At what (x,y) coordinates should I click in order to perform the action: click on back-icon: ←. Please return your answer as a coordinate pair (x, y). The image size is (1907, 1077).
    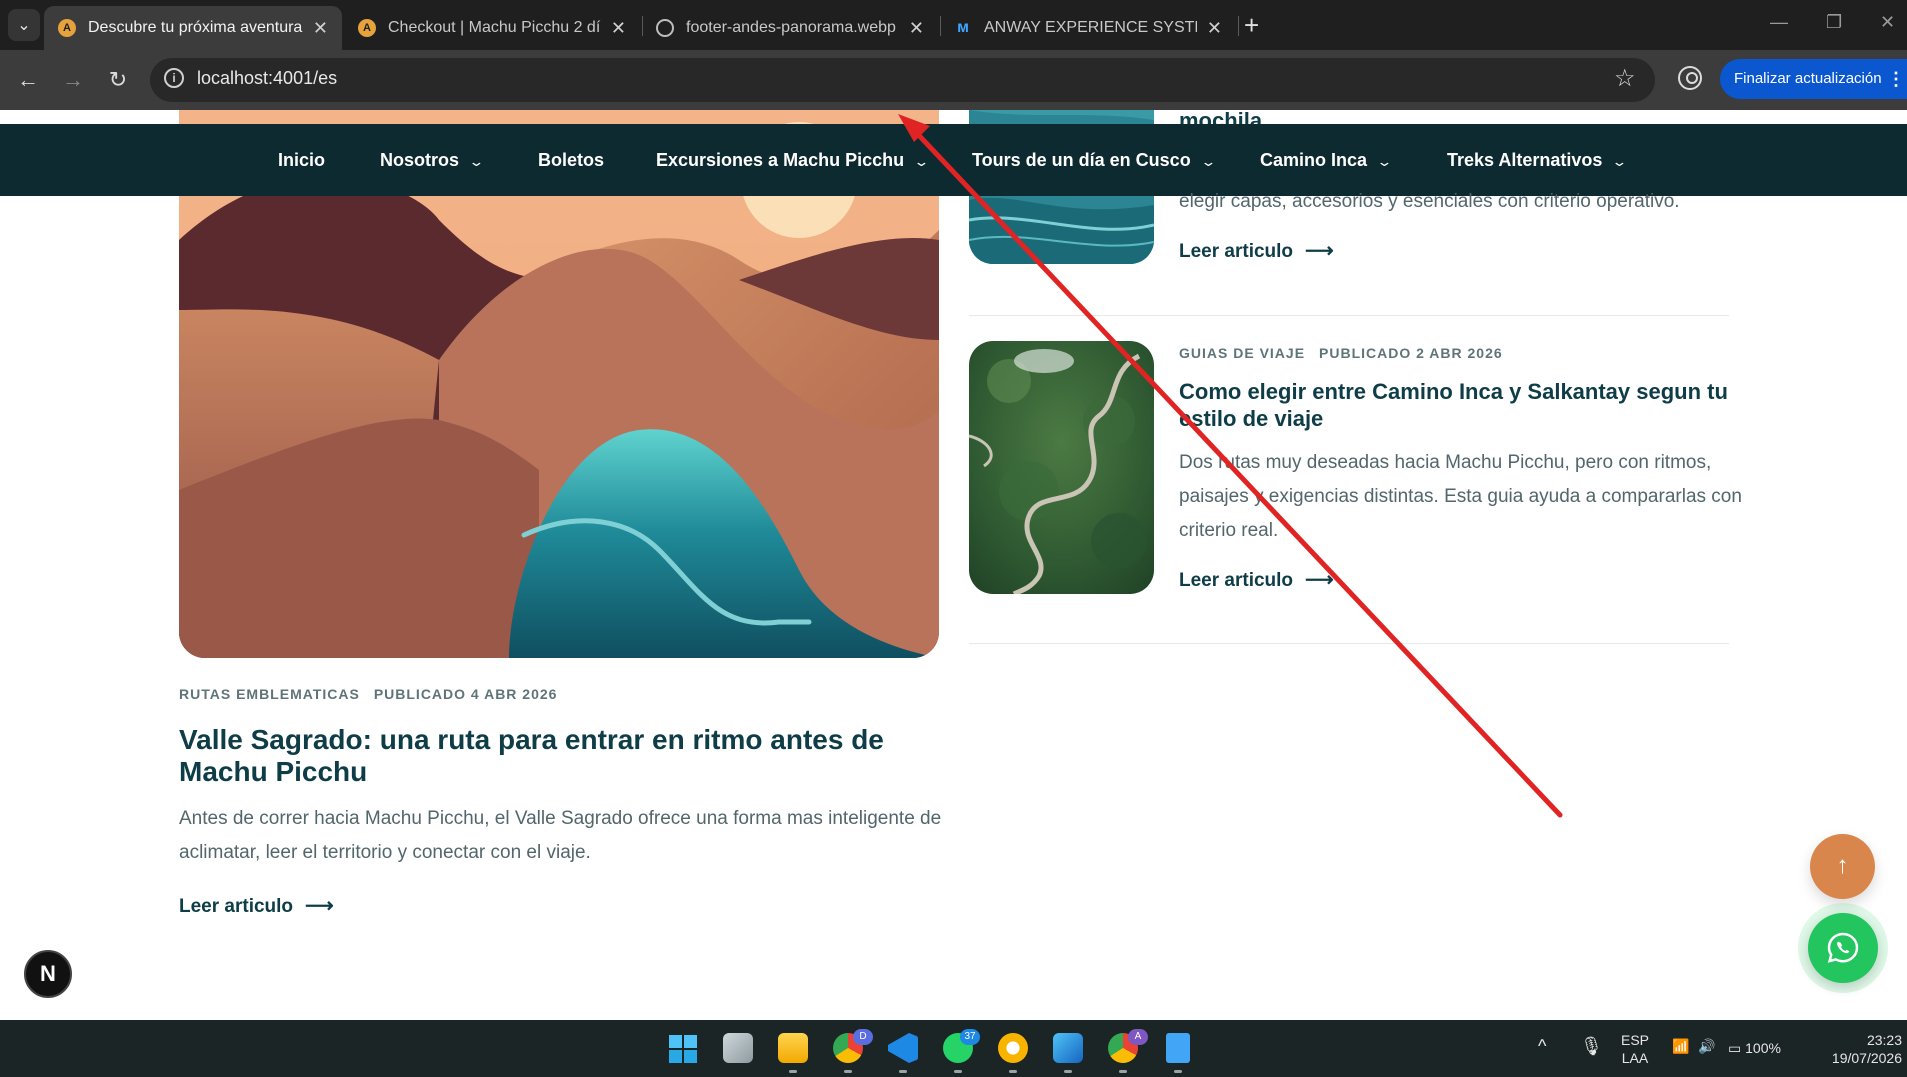
    Looking at the image, I should click on (28, 80).